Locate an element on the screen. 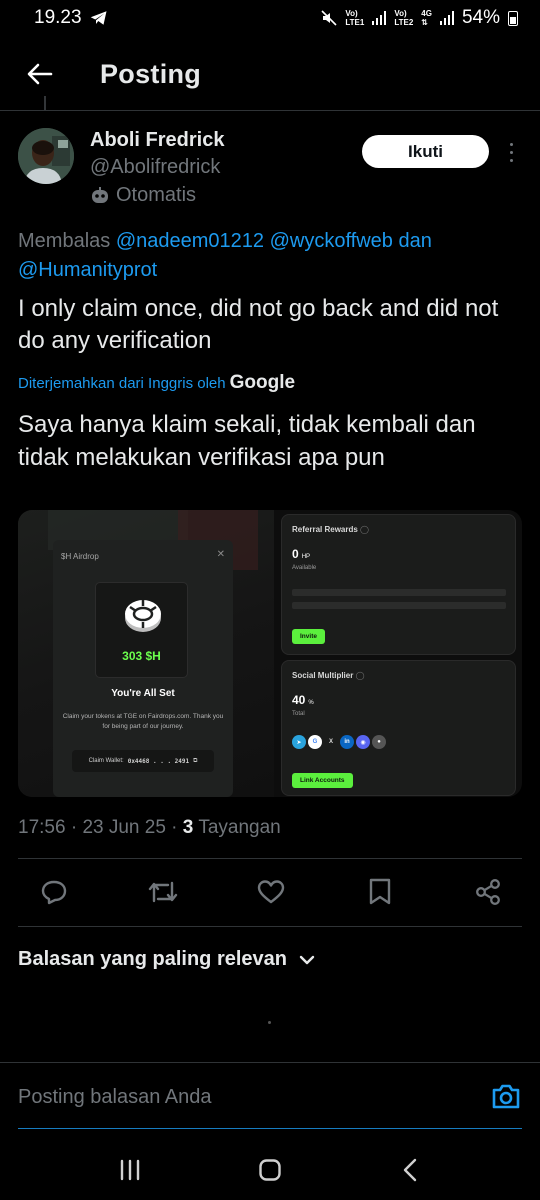  replies-sort-dropdown: Balasan yang paling relevan is located at coordinates (166, 959).